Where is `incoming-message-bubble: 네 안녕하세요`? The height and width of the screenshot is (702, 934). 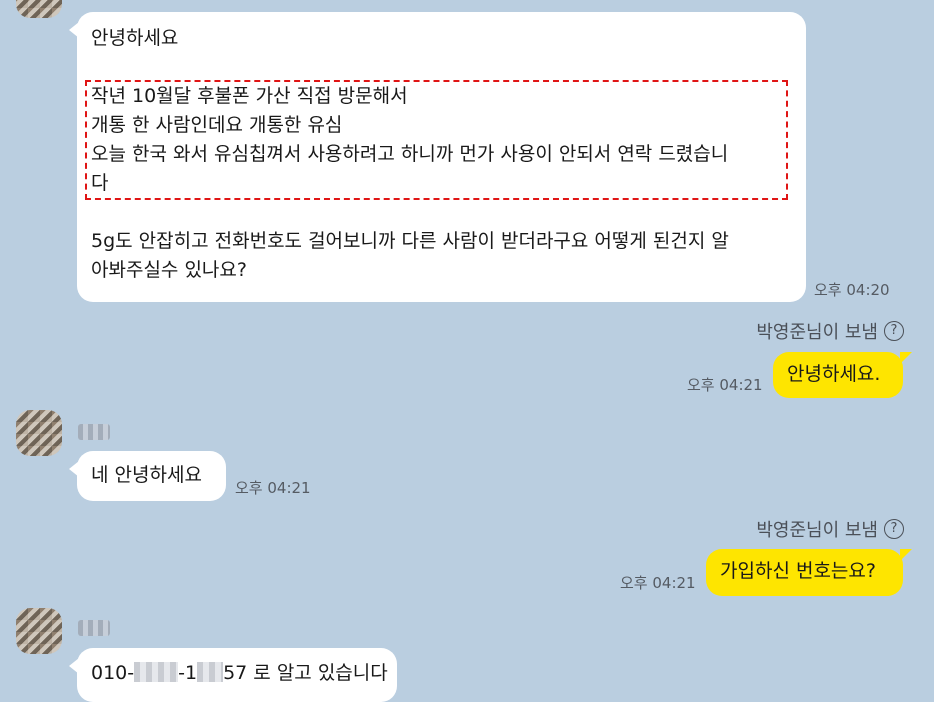 incoming-message-bubble: 네 안녕하세요 is located at coordinates (147, 476).